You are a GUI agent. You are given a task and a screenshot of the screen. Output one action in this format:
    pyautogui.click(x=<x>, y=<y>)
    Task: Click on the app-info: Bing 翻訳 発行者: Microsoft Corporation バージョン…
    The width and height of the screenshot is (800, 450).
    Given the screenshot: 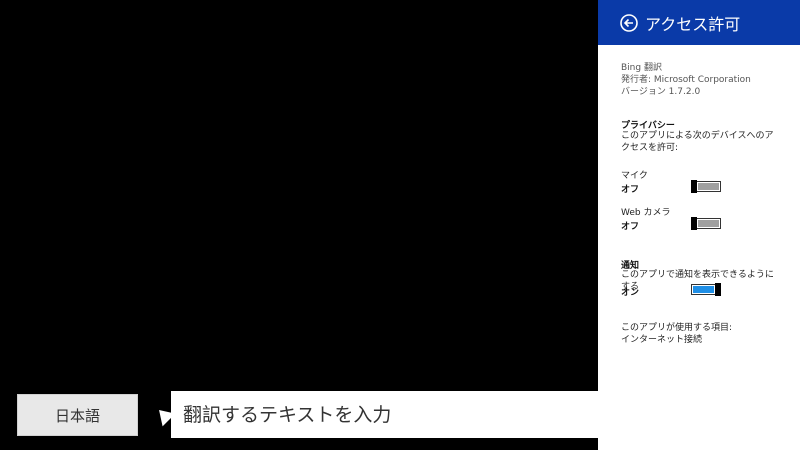 What is the action you would take?
    pyautogui.click(x=686, y=80)
    